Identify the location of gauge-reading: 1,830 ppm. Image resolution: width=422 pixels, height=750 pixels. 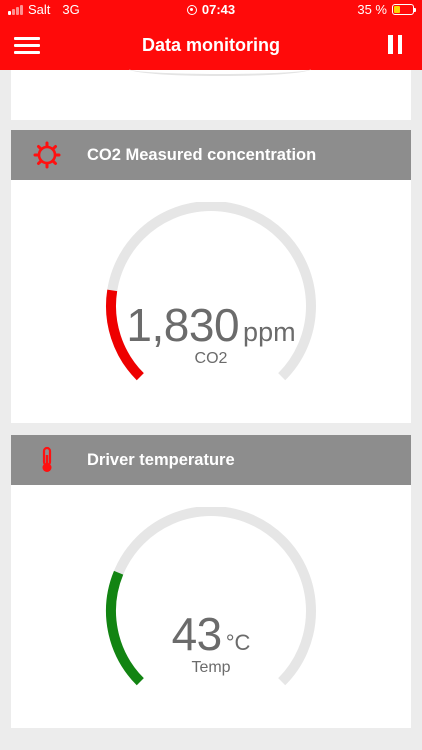
(211, 325).